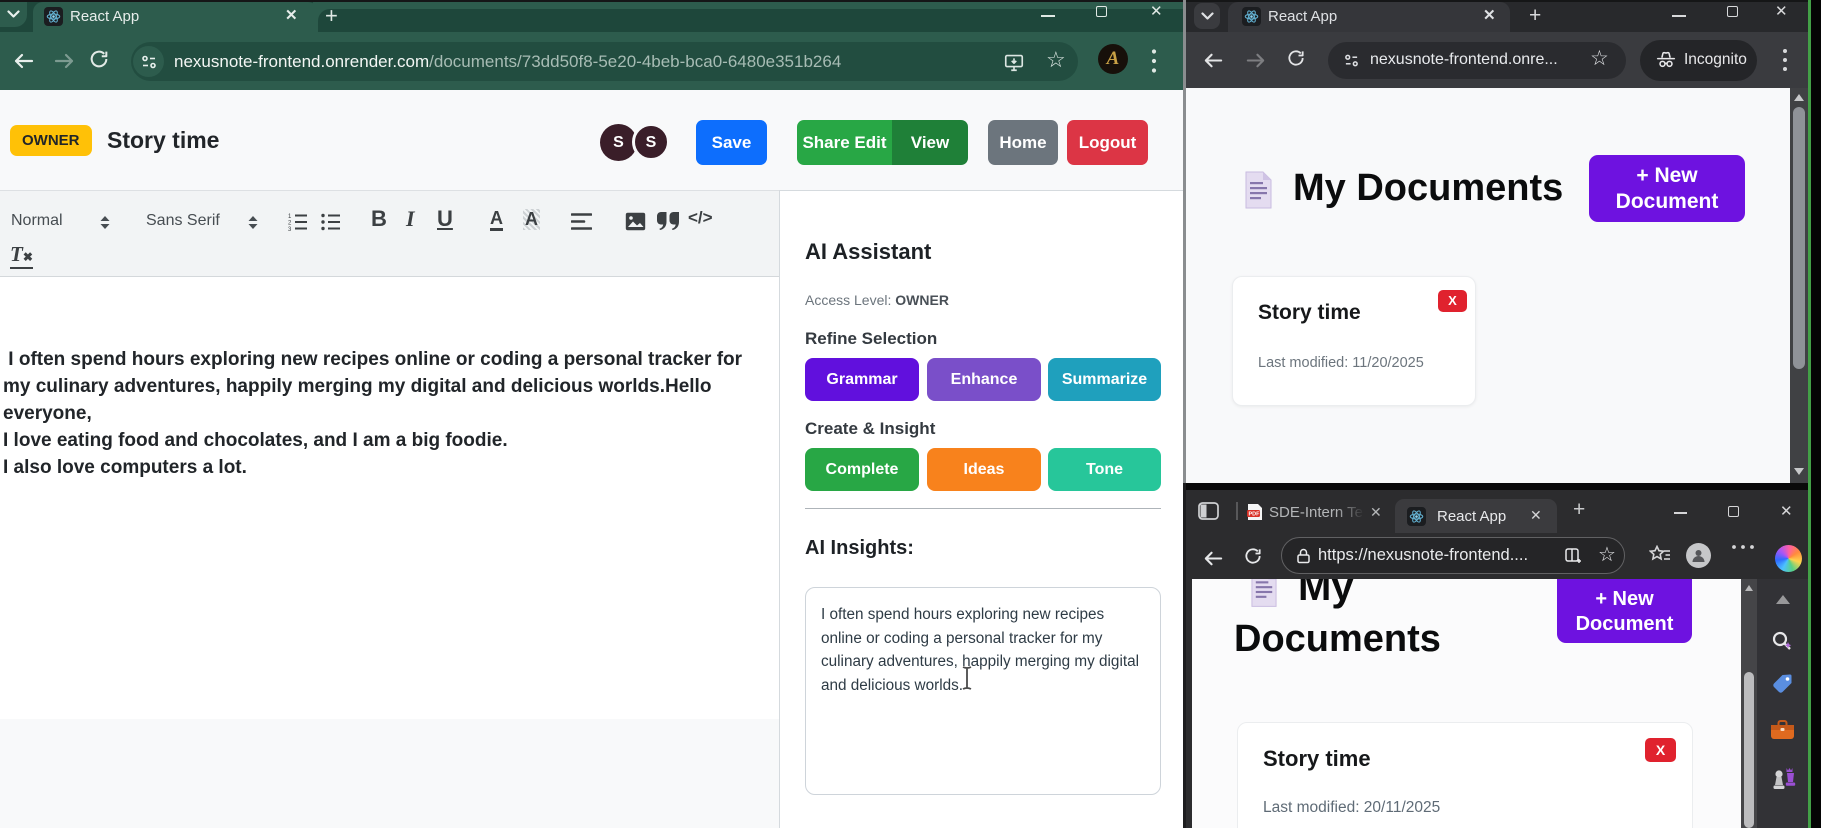 The width and height of the screenshot is (1821, 828). I want to click on svg-text: 1, so click(290, 217).